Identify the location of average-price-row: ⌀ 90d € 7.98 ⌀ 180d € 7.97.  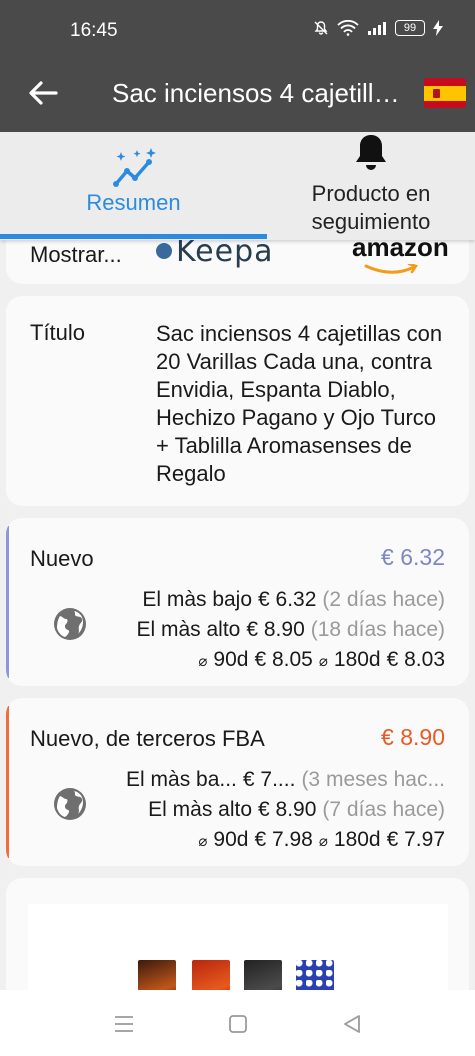
(321, 840).